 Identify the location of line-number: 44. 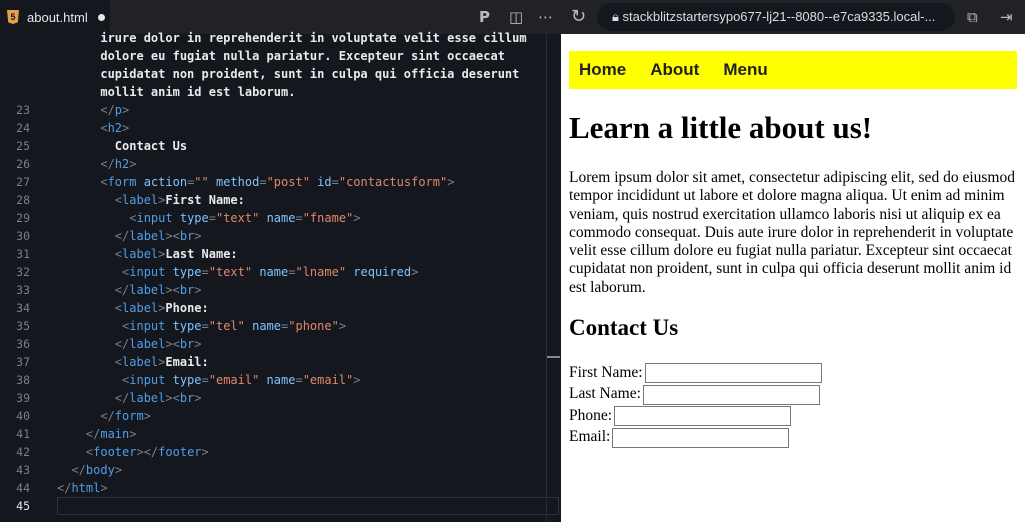
(23, 488).